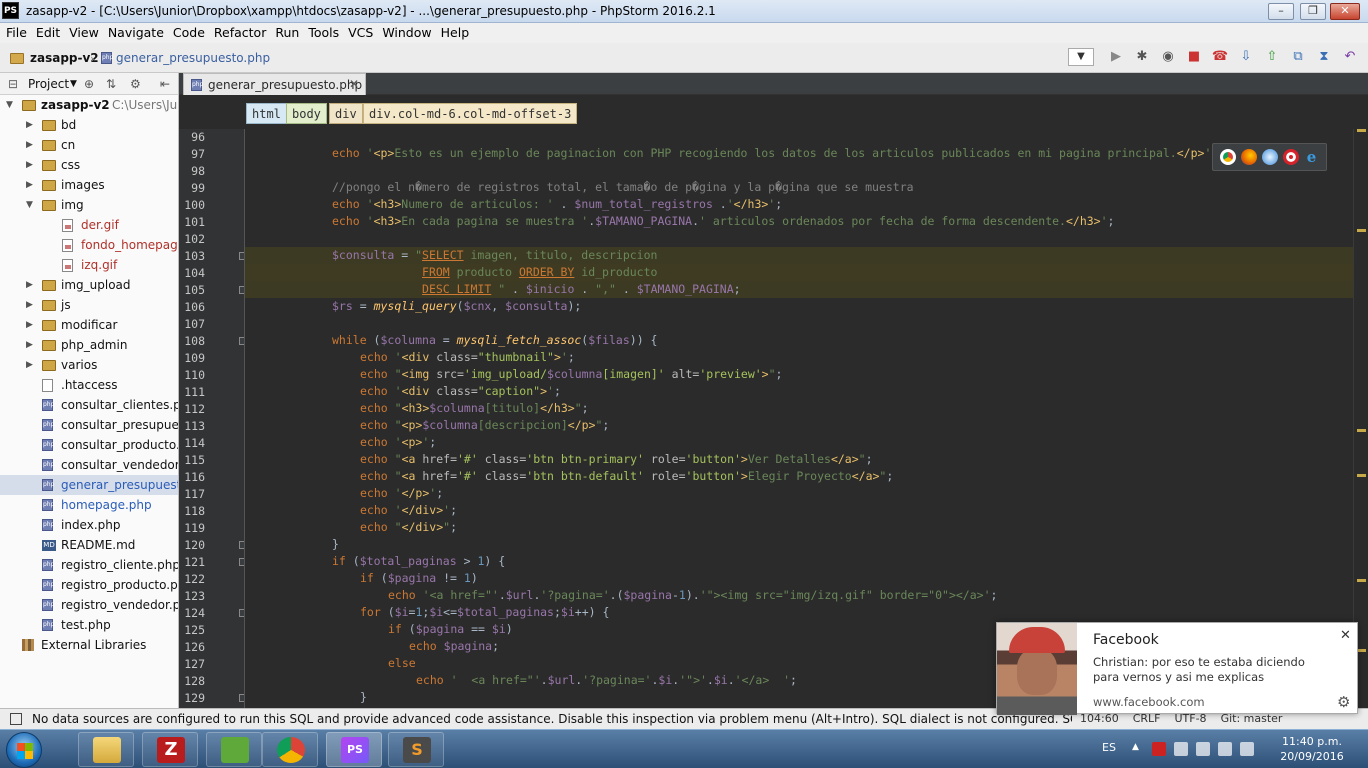  Describe the element at coordinates (290, 749) in the screenshot. I see `chrome-task` at that location.